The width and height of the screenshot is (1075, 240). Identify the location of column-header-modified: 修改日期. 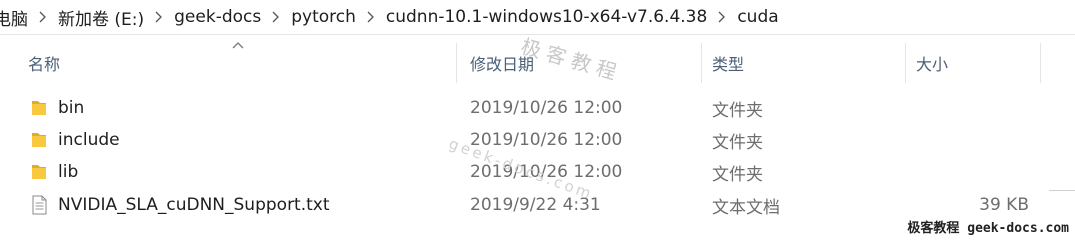
(502, 63).